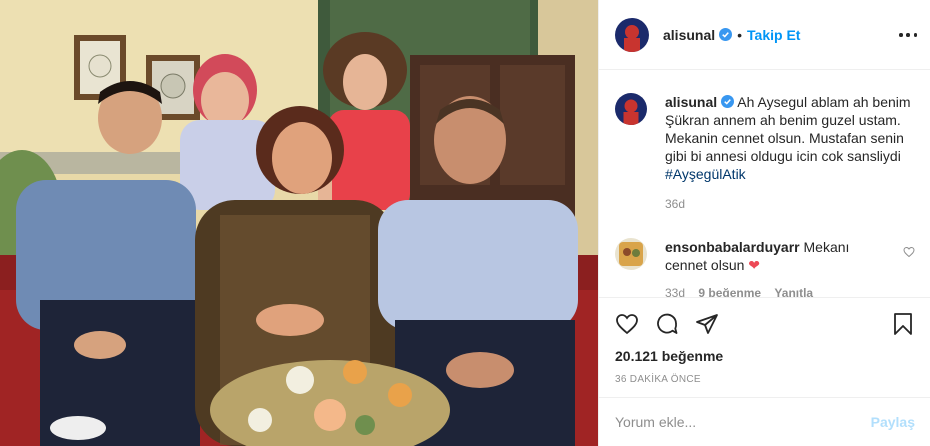 This screenshot has width=930, height=446. Describe the element at coordinates (764, 347) in the screenshot. I see `post-actions: 20.121 beğenme 36 DAKİKA ÖNCE` at that location.